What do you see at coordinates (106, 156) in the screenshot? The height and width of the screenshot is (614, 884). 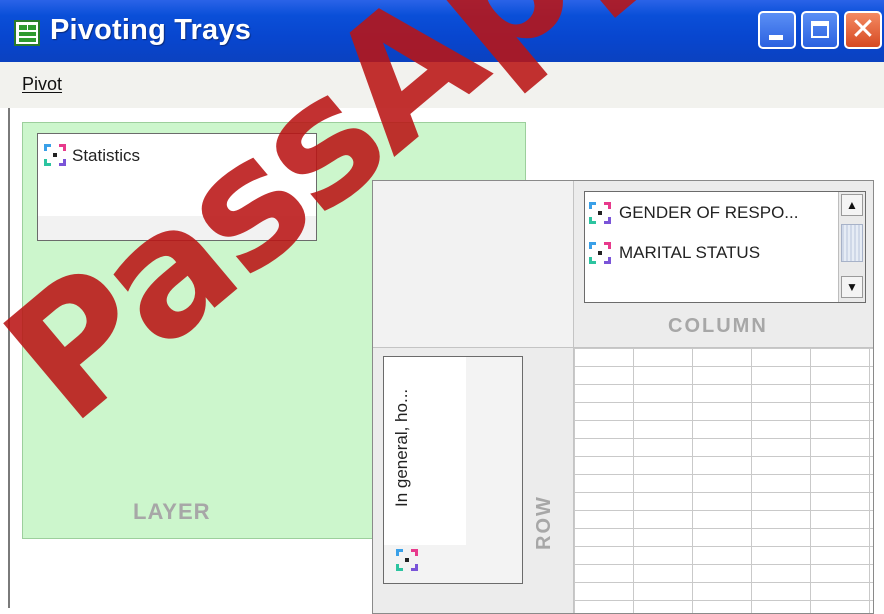 I see `layer-item-statistics: Statistics` at bounding box center [106, 156].